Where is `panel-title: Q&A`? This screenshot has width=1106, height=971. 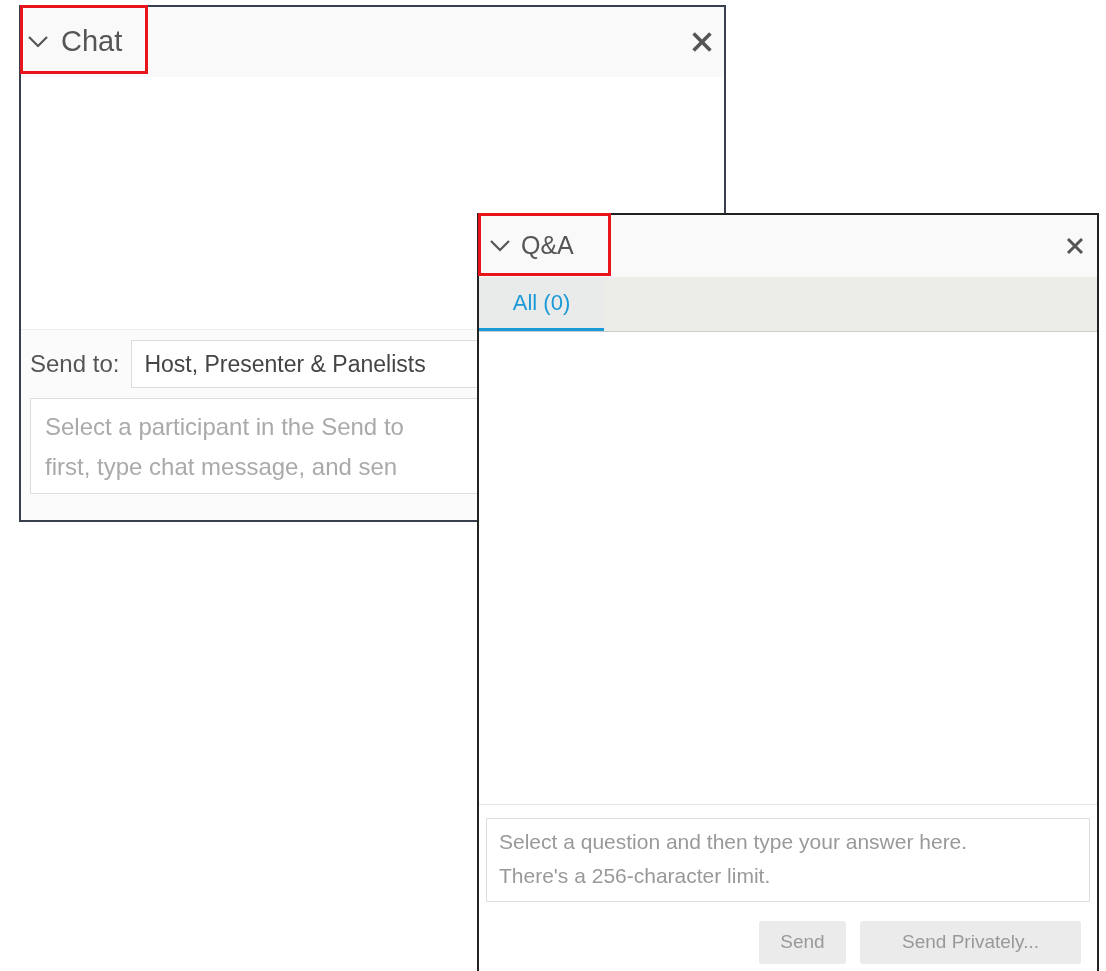 panel-title: Q&A is located at coordinates (547, 246).